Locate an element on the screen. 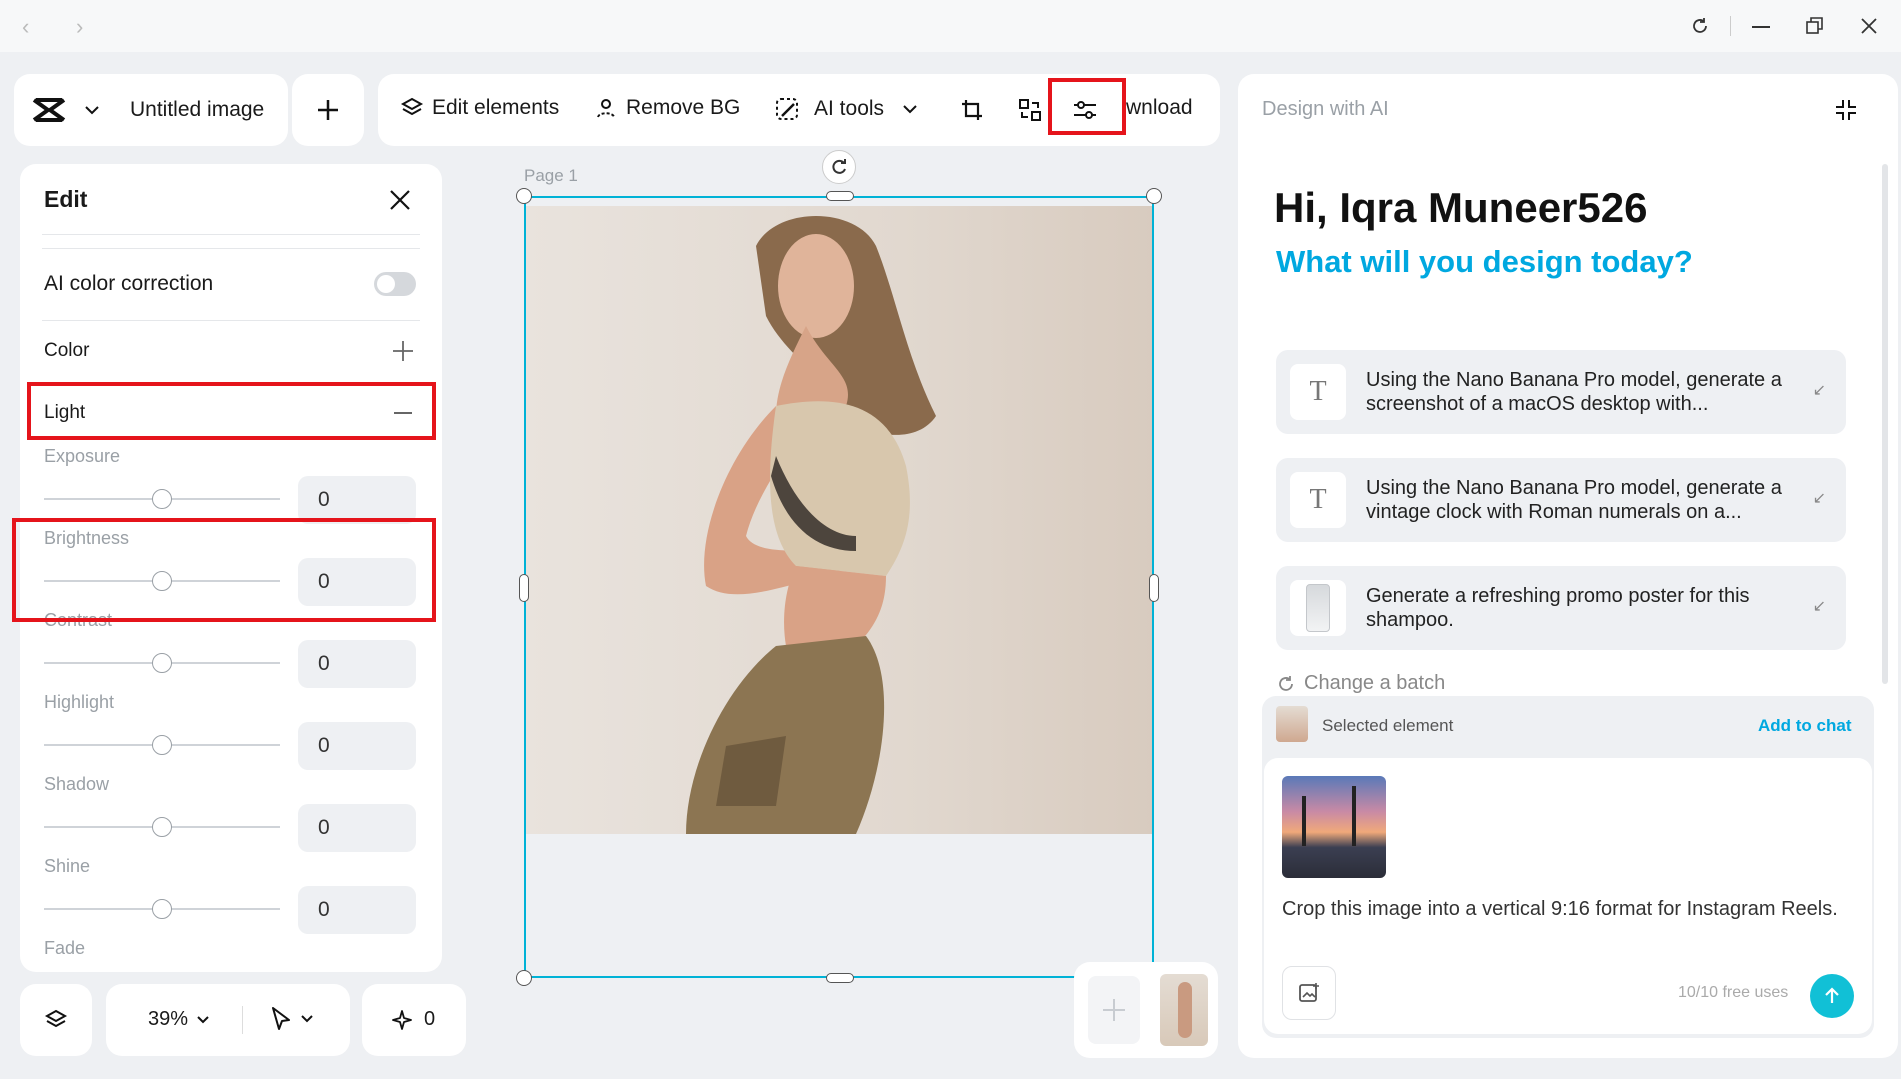 The image size is (1901, 1079). selected-element-label: Selected element is located at coordinates (1388, 725).